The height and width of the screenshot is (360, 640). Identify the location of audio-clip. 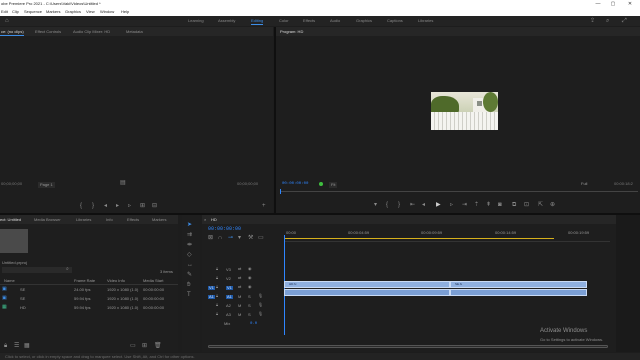
(367, 292).